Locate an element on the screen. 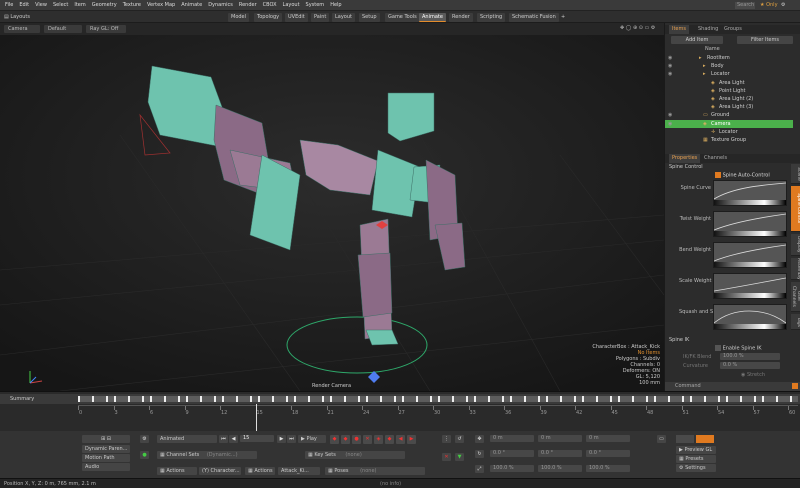  auto-control-checkbox: Spine Auto-Control is located at coordinates (742, 175).